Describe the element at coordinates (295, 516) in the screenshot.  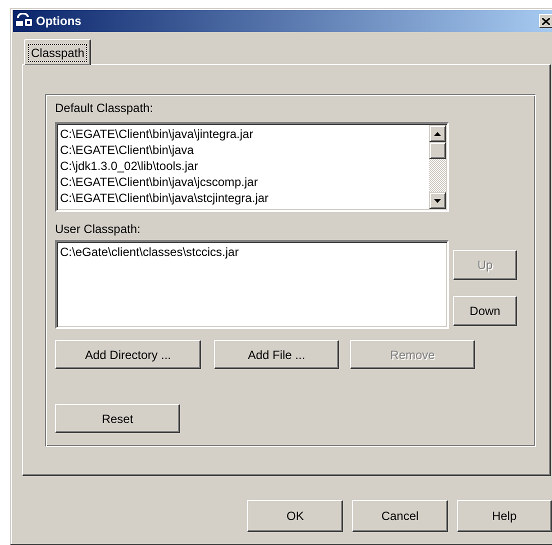
I see `ok-button: OK` at that location.